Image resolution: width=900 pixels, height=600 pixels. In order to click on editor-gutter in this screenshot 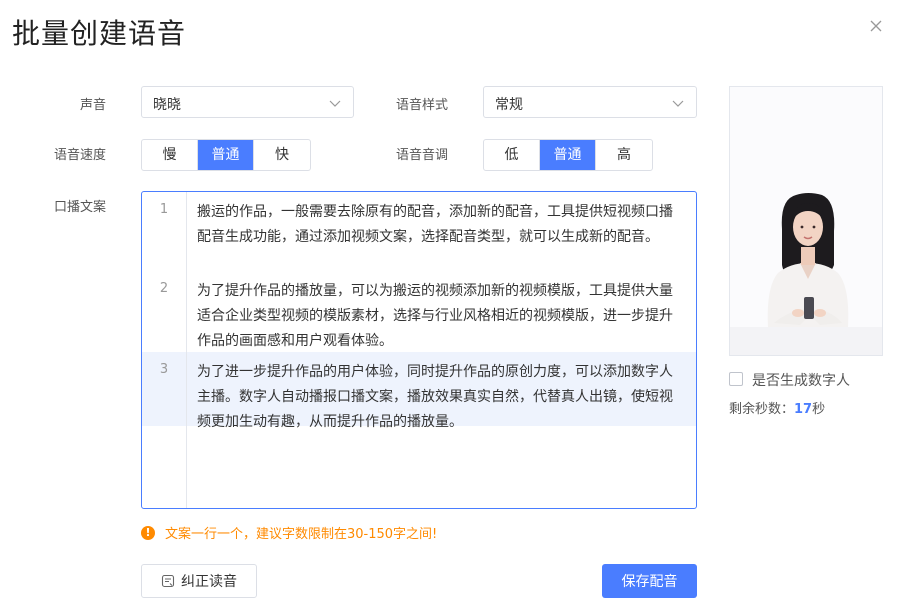, I will do `click(164, 350)`.